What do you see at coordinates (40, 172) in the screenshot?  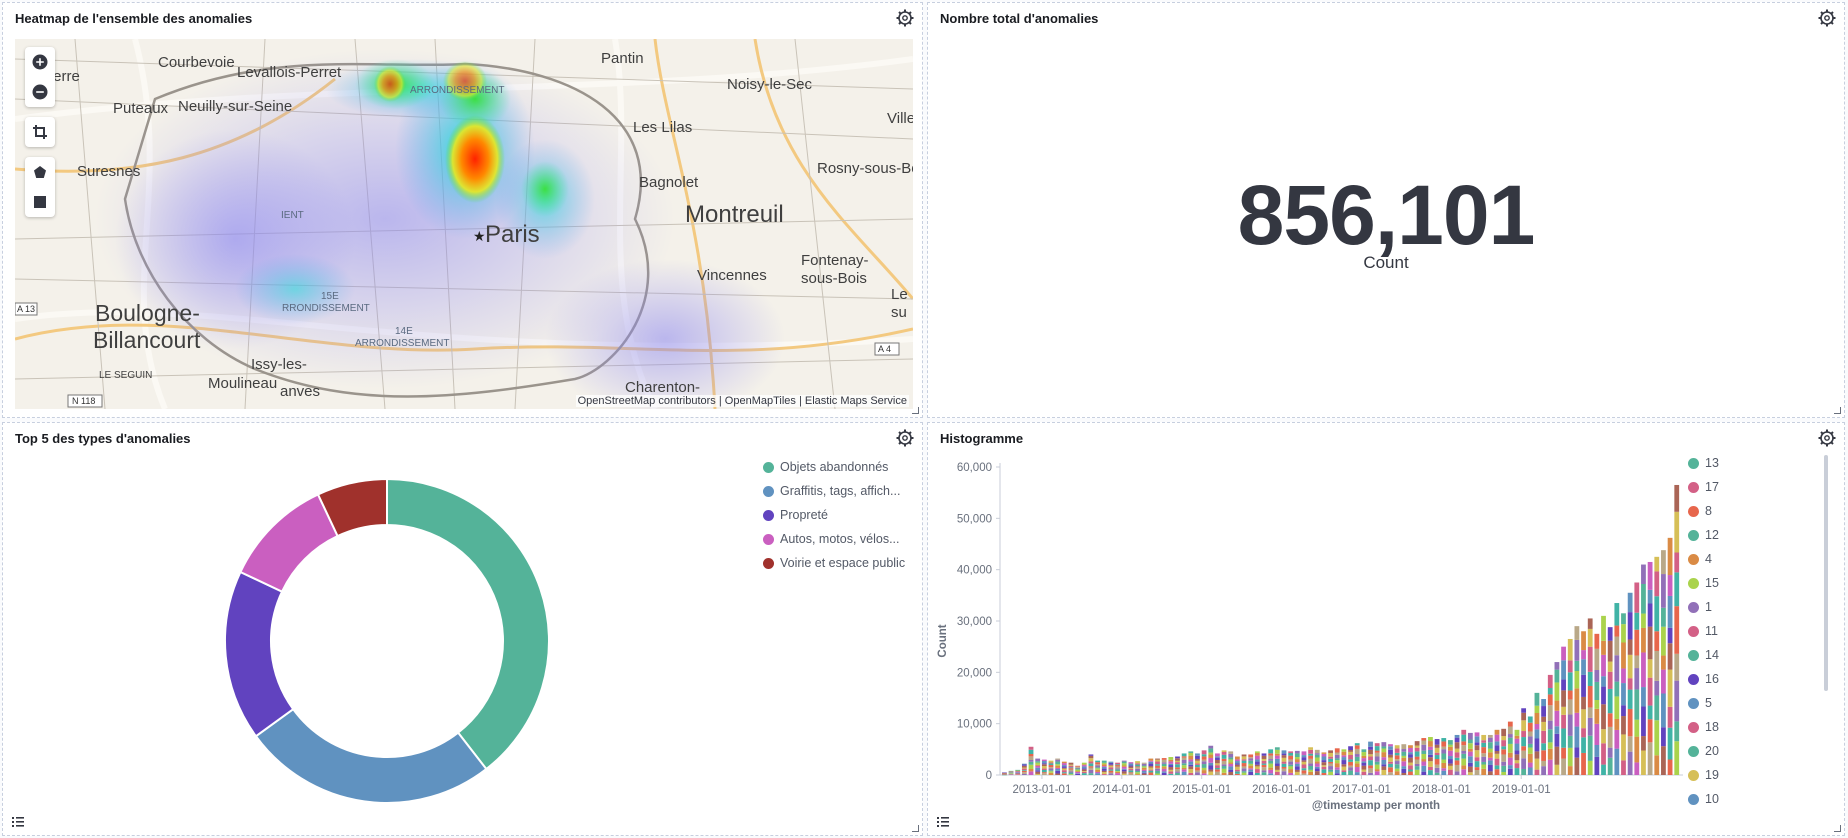 I see `draw-polygon-button` at bounding box center [40, 172].